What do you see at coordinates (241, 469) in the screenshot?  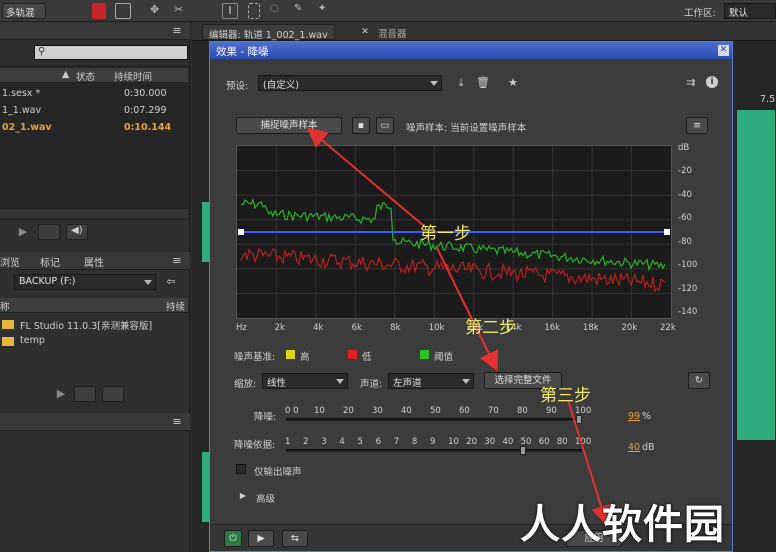 I see `output-noise-only-checkbox` at bounding box center [241, 469].